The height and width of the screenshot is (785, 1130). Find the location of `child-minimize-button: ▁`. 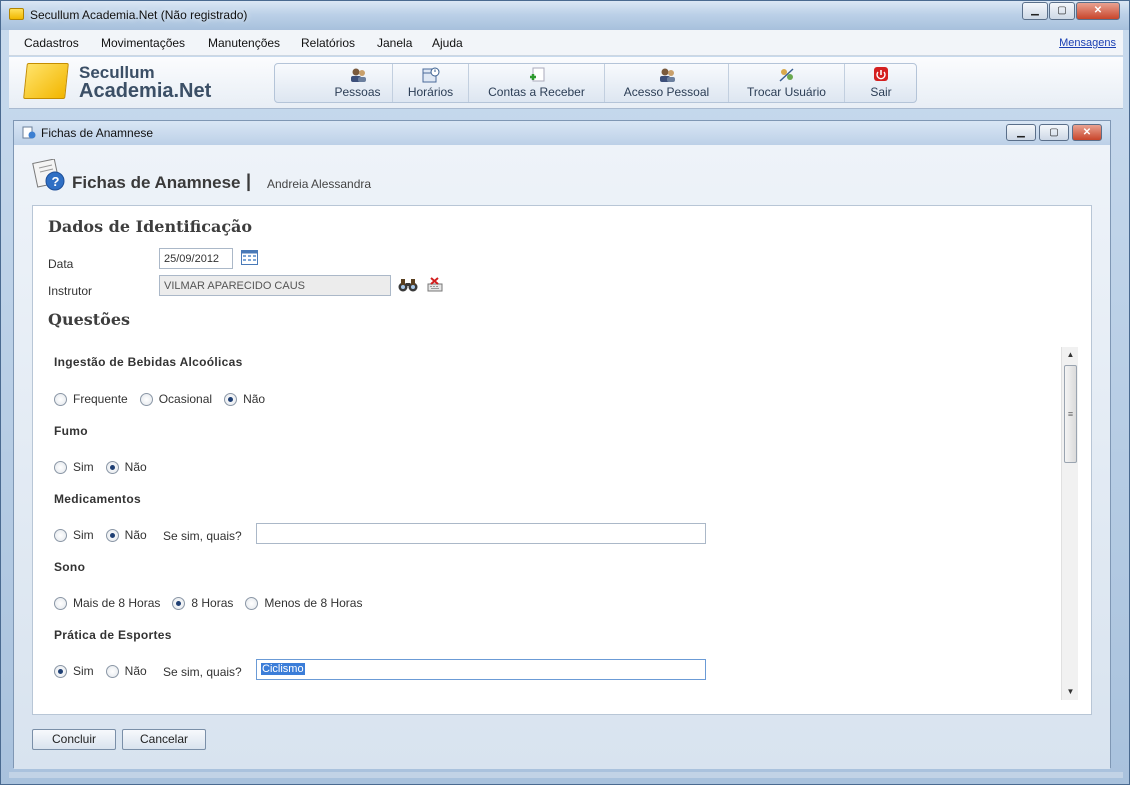

child-minimize-button: ▁ is located at coordinates (1021, 132).